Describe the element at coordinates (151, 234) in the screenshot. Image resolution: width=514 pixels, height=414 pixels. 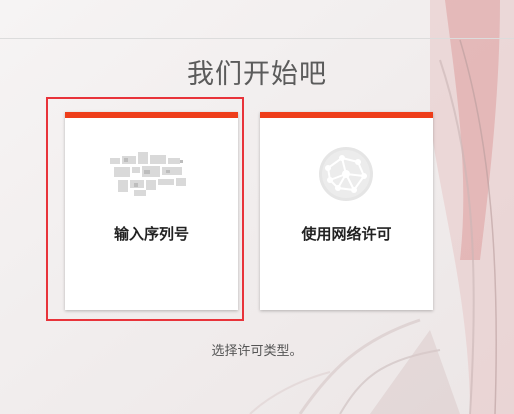
I see `enter-serial-number-label: 输入序列号` at that location.